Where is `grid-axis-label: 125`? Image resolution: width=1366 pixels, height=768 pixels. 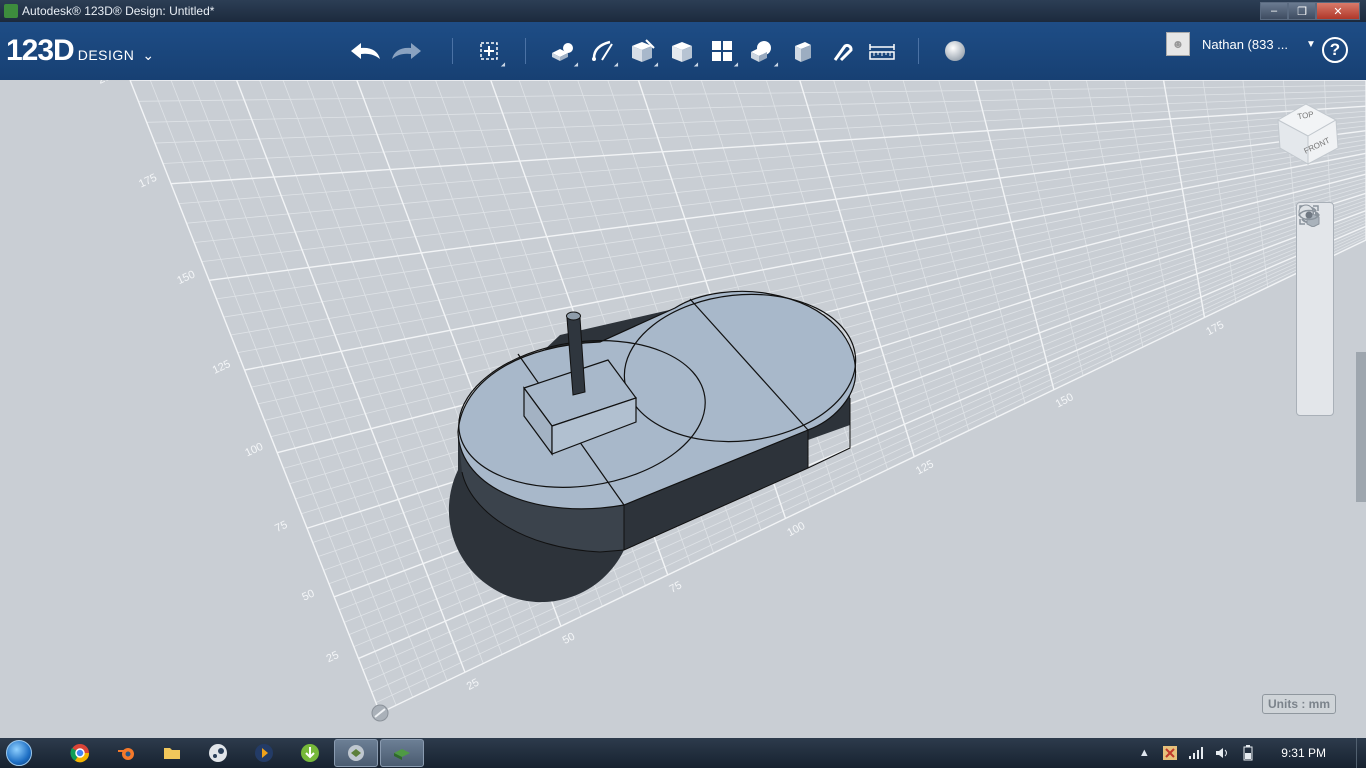
grid-axis-label: 125 is located at coordinates (222, 367).